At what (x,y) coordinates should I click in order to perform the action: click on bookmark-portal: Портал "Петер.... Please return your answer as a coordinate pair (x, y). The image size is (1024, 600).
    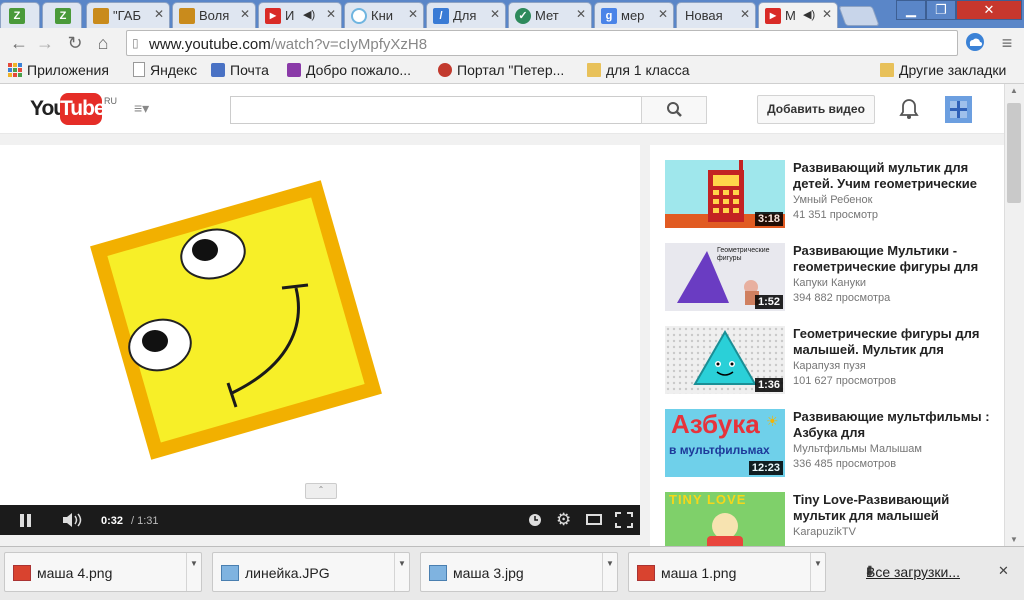
    Looking at the image, I should click on (501, 70).